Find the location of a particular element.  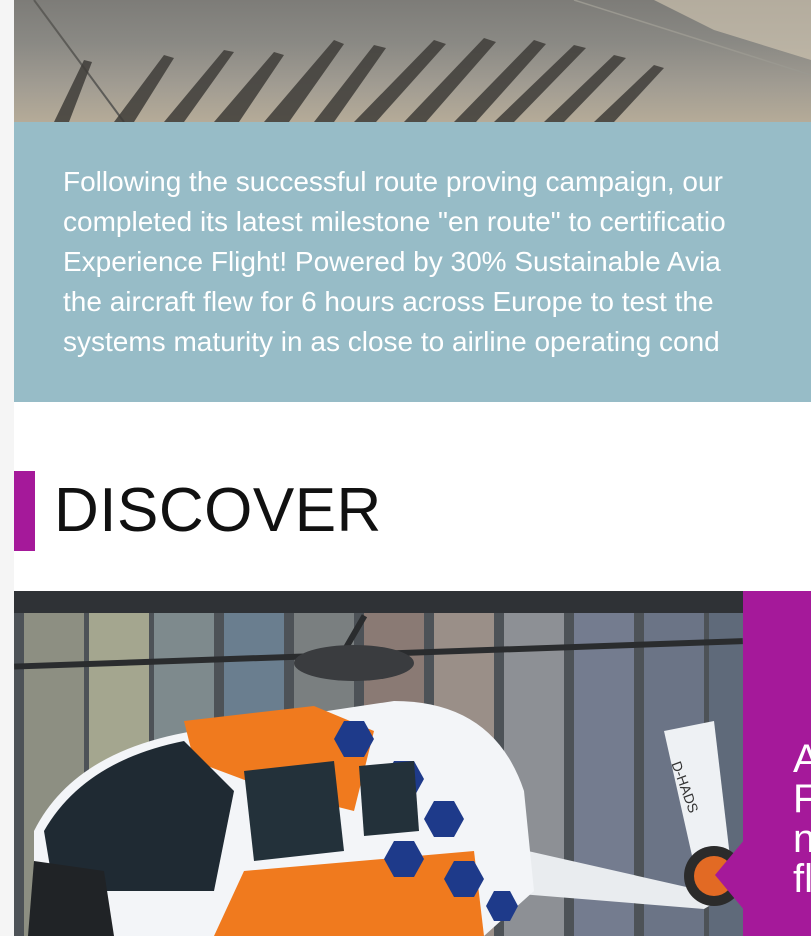

feature-panel-text: A F n fl is located at coordinates (802, 819).